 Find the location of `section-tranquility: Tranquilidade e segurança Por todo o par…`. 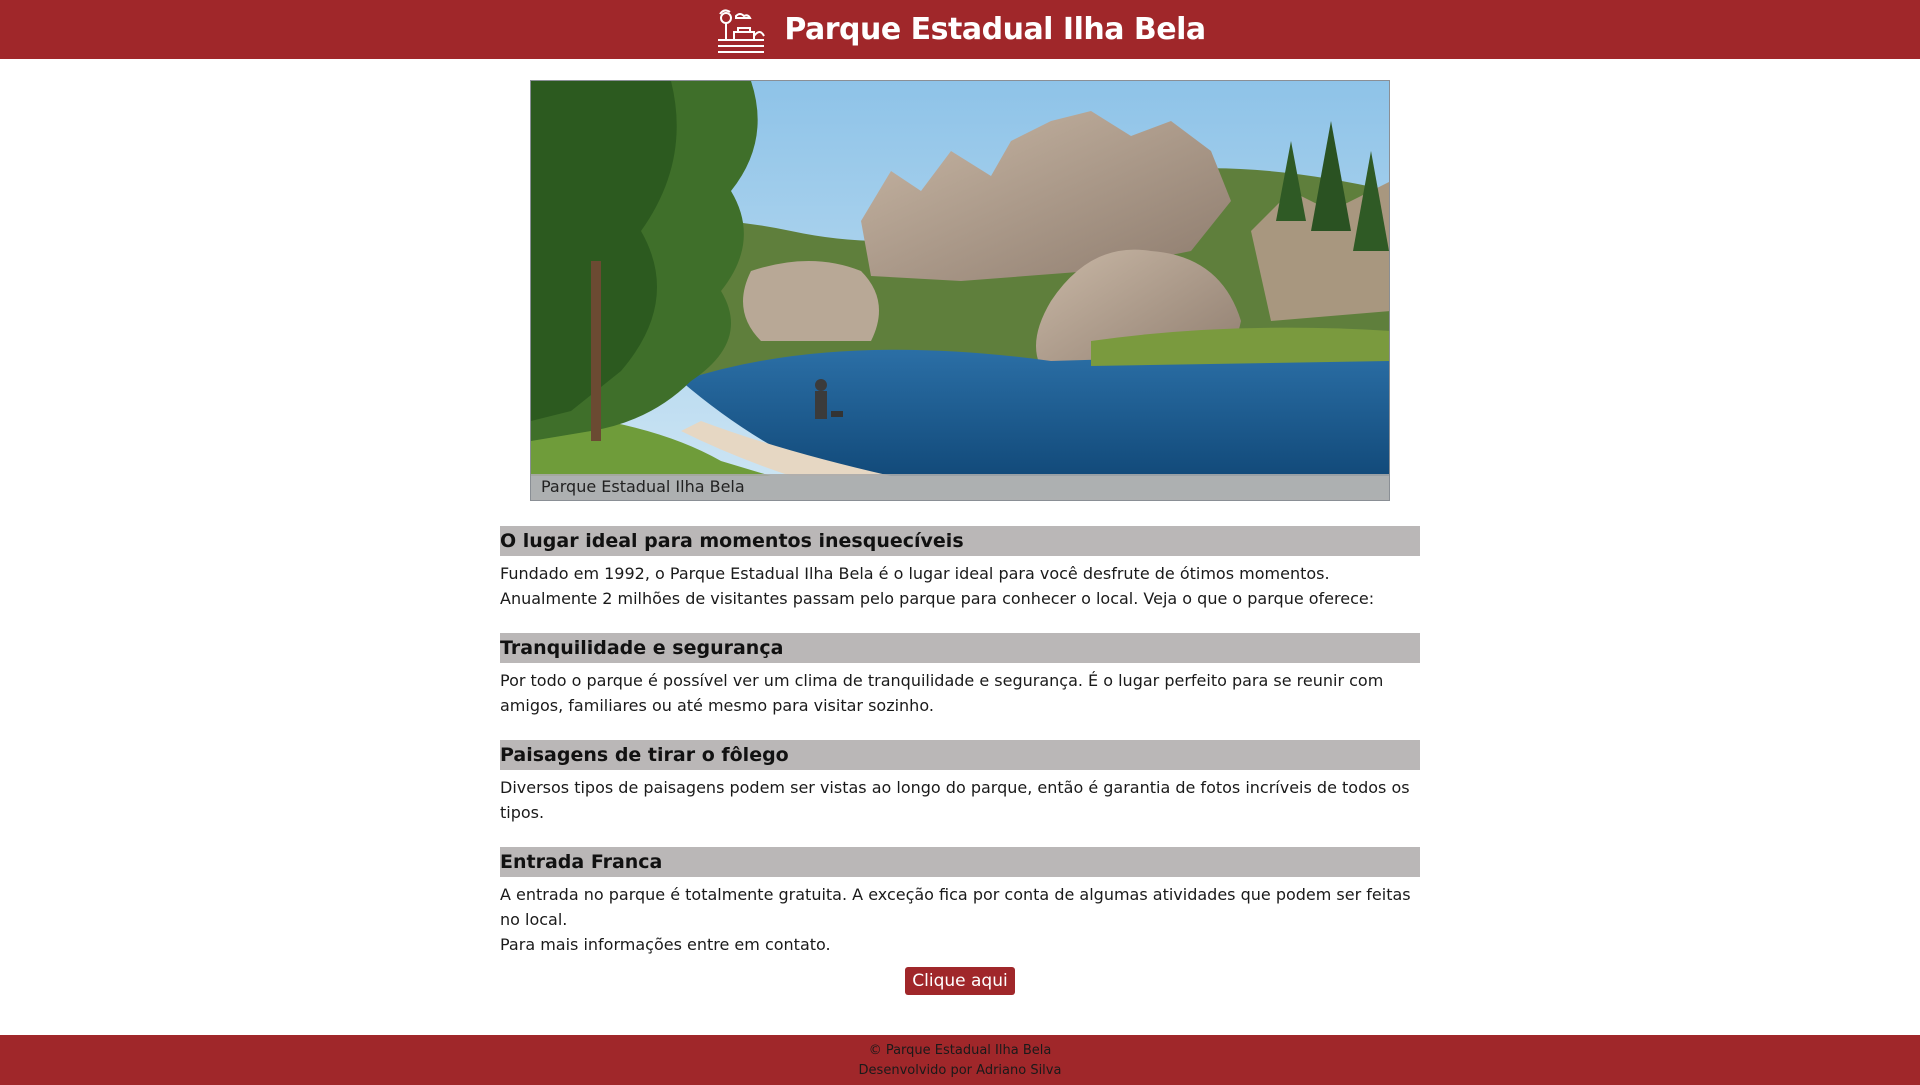

section-tranquility: Tranquilidade e segurança Por todo o par… is located at coordinates (960, 675).